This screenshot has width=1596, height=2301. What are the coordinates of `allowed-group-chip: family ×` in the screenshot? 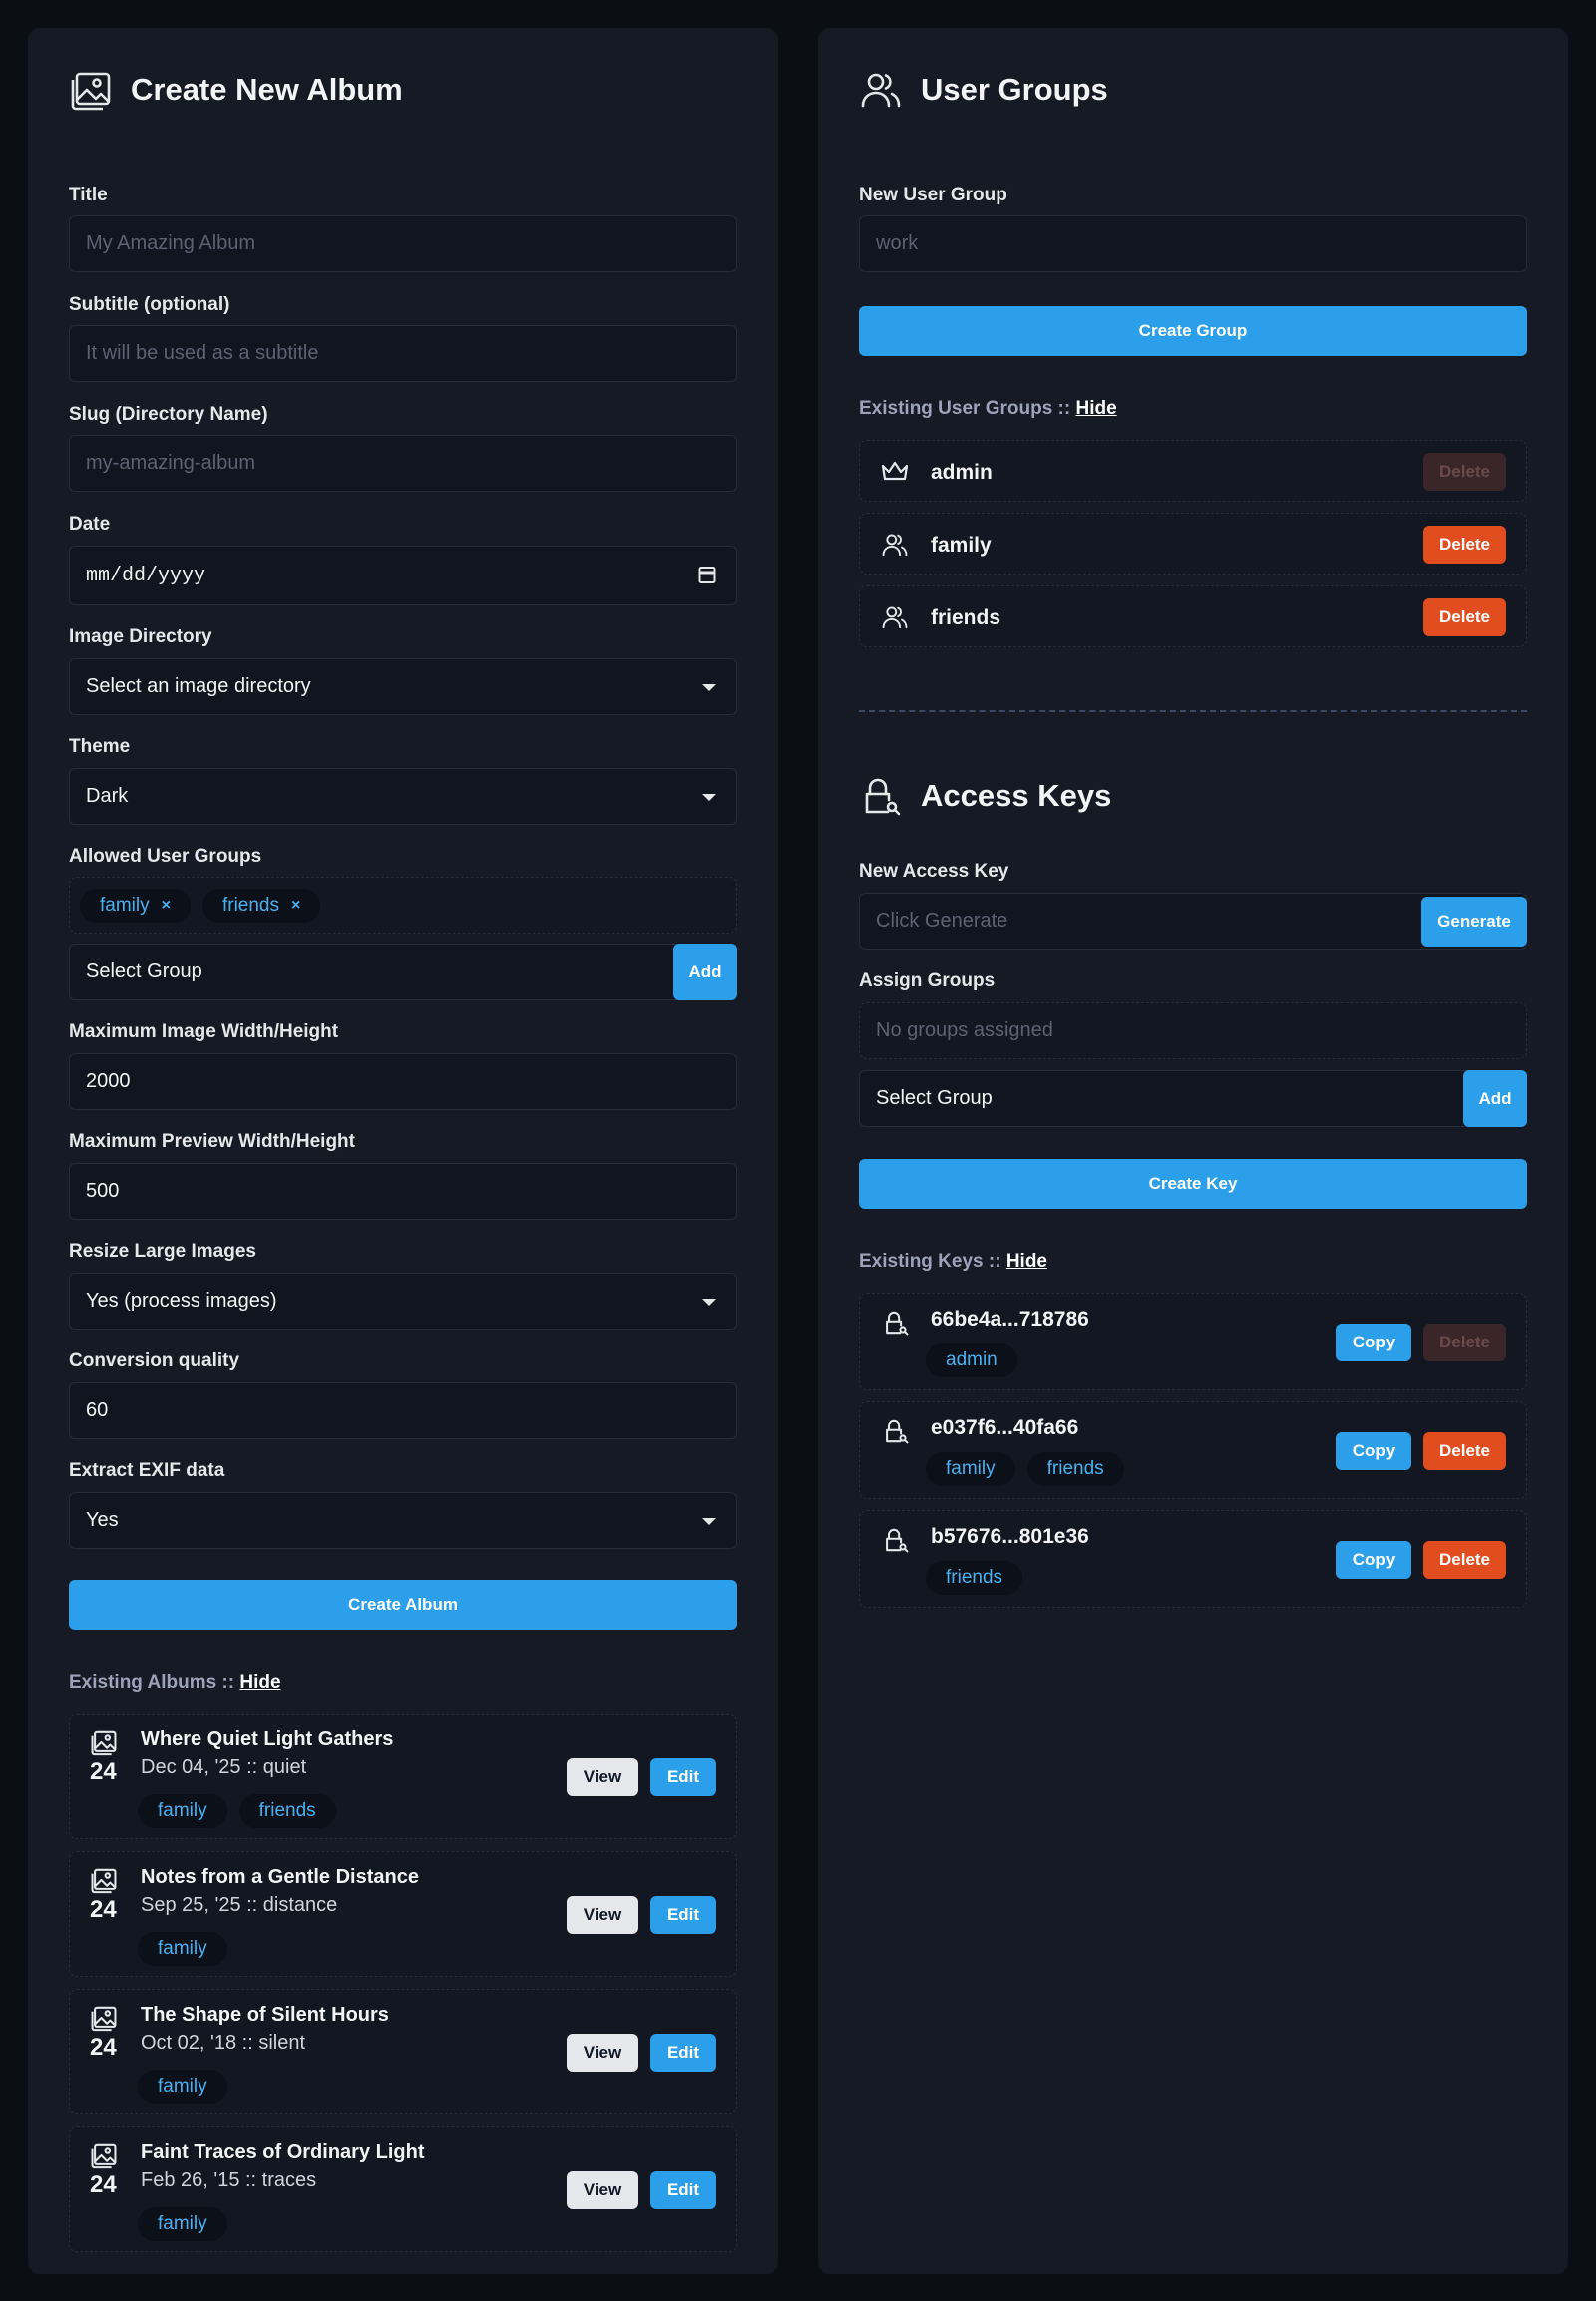 It's located at (135, 905).